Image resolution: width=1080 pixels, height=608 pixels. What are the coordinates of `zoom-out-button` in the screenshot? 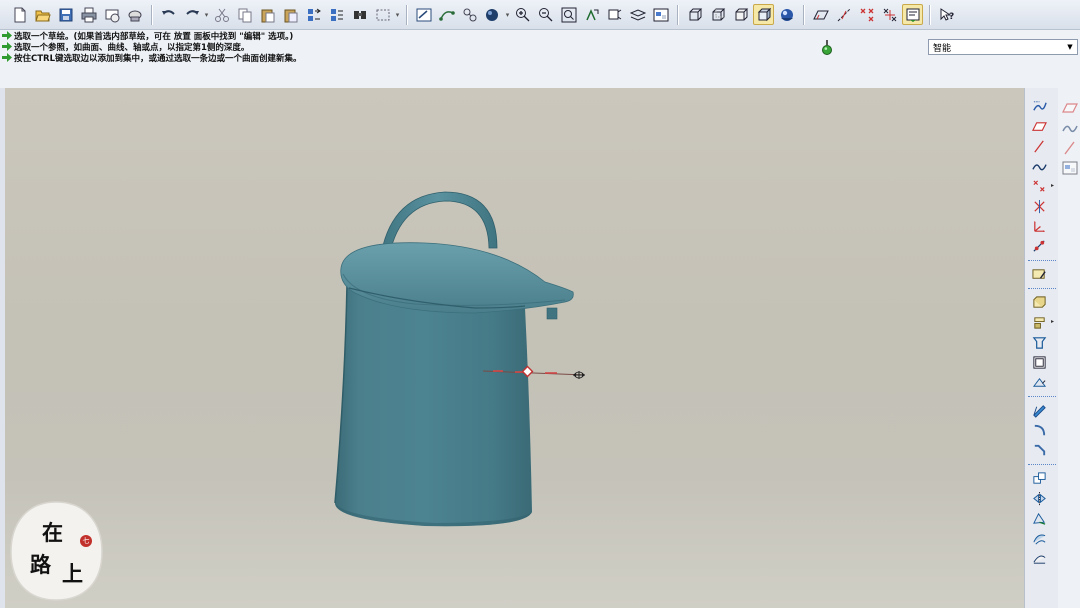 It's located at (545, 14).